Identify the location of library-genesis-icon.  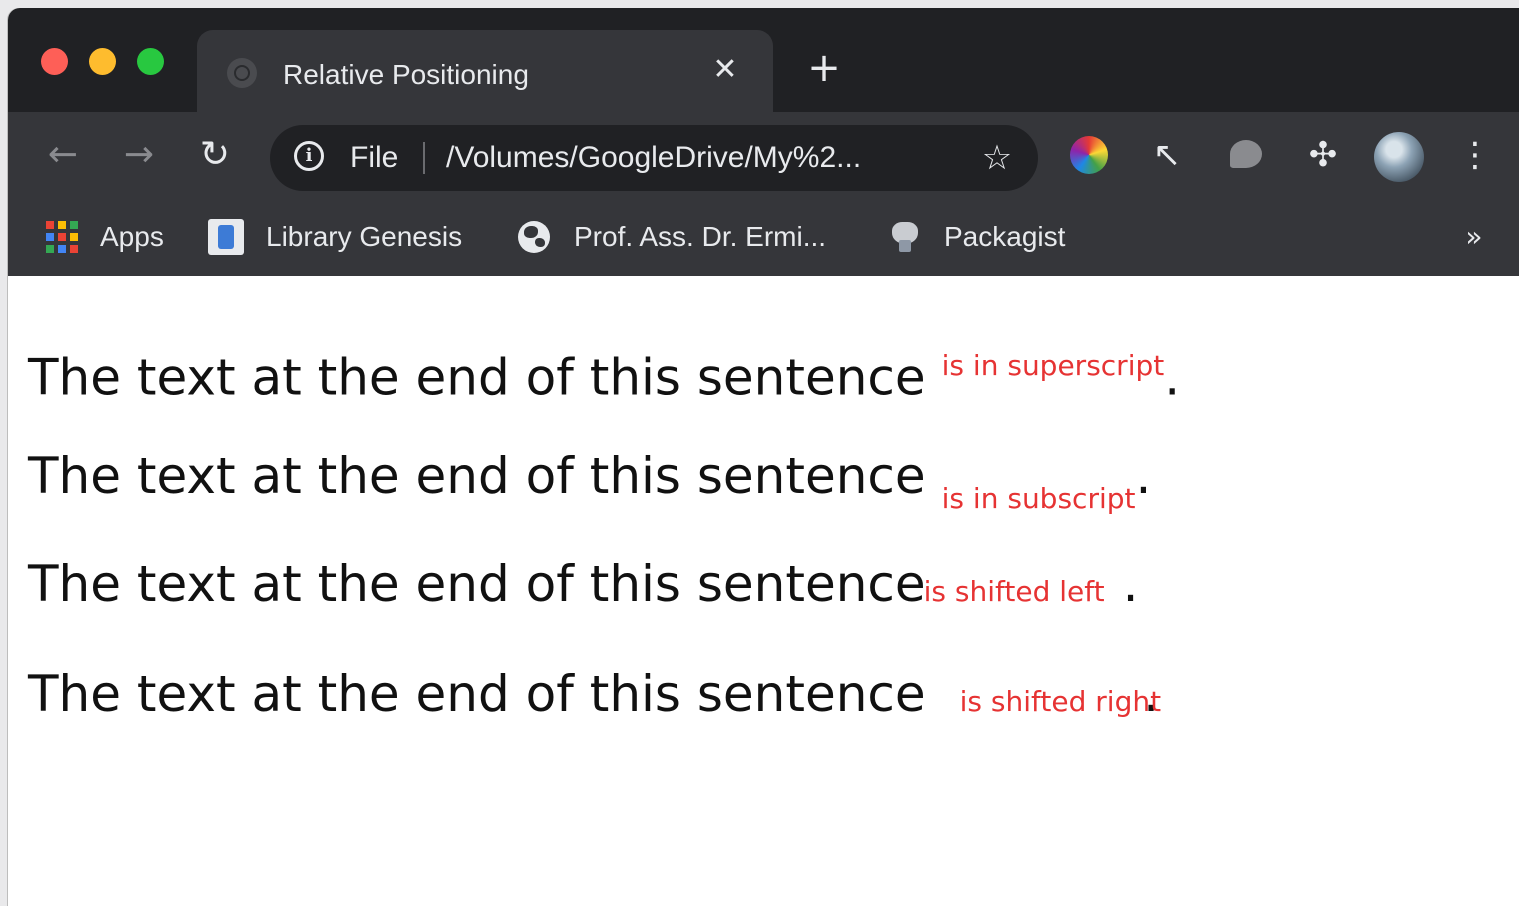
(226, 237).